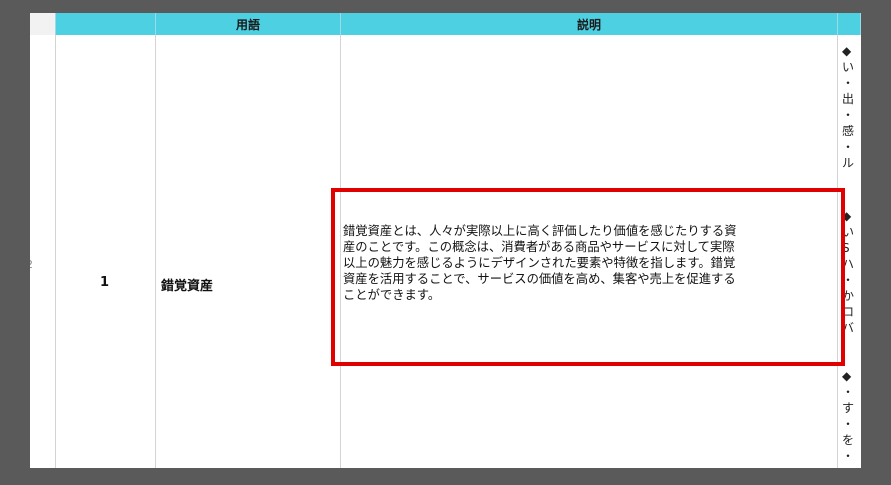  What do you see at coordinates (851, 107) in the screenshot?
I see `side-column-block-1: ◆ い ・ 出 ・ 感 ・ ル` at bounding box center [851, 107].